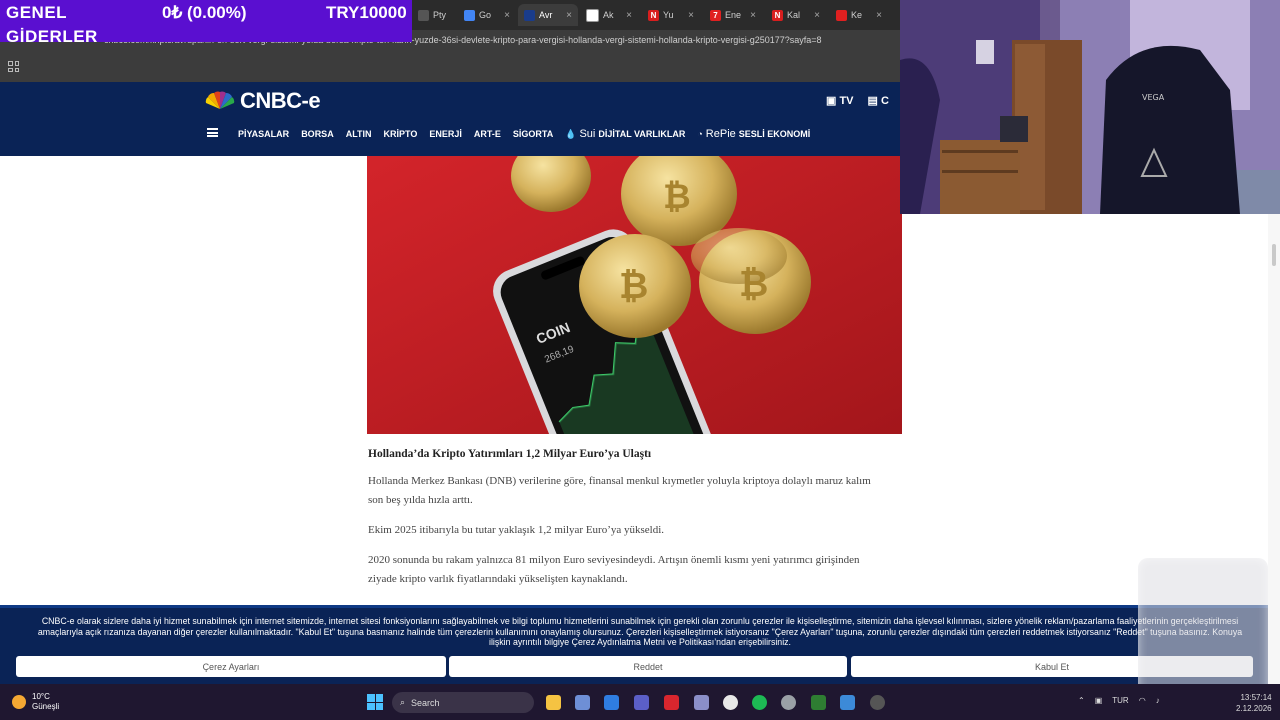  I want to click on search-label: Search, so click(425, 702).